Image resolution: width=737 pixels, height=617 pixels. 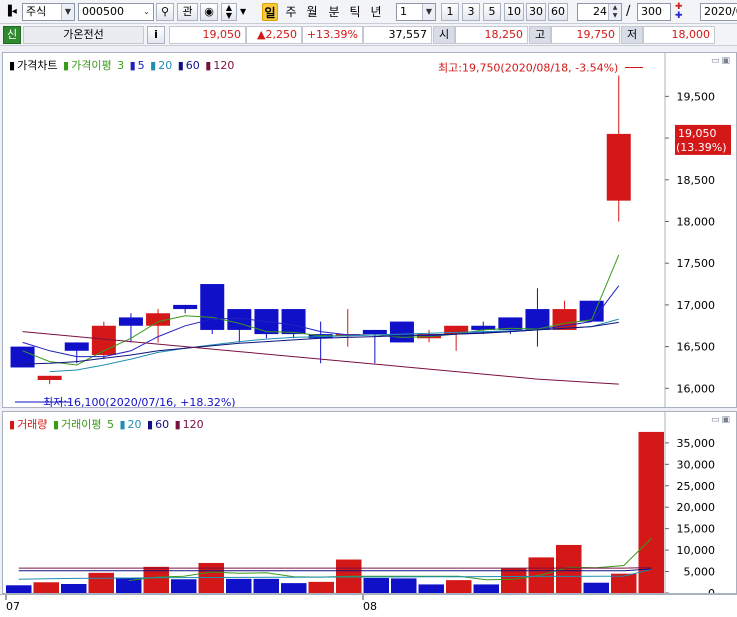 I want to click on date-input: 2020/0, so click(x=718, y=12).